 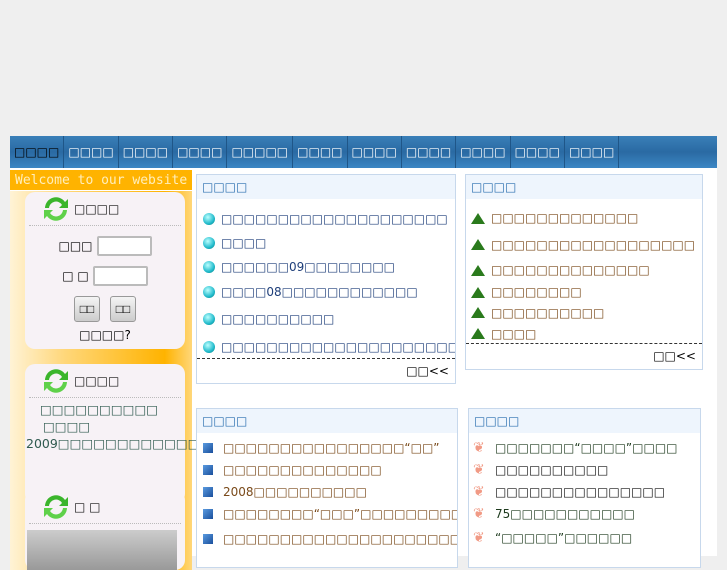 What do you see at coordinates (97, 209) in the screenshot?
I see `login-title: □□□□` at bounding box center [97, 209].